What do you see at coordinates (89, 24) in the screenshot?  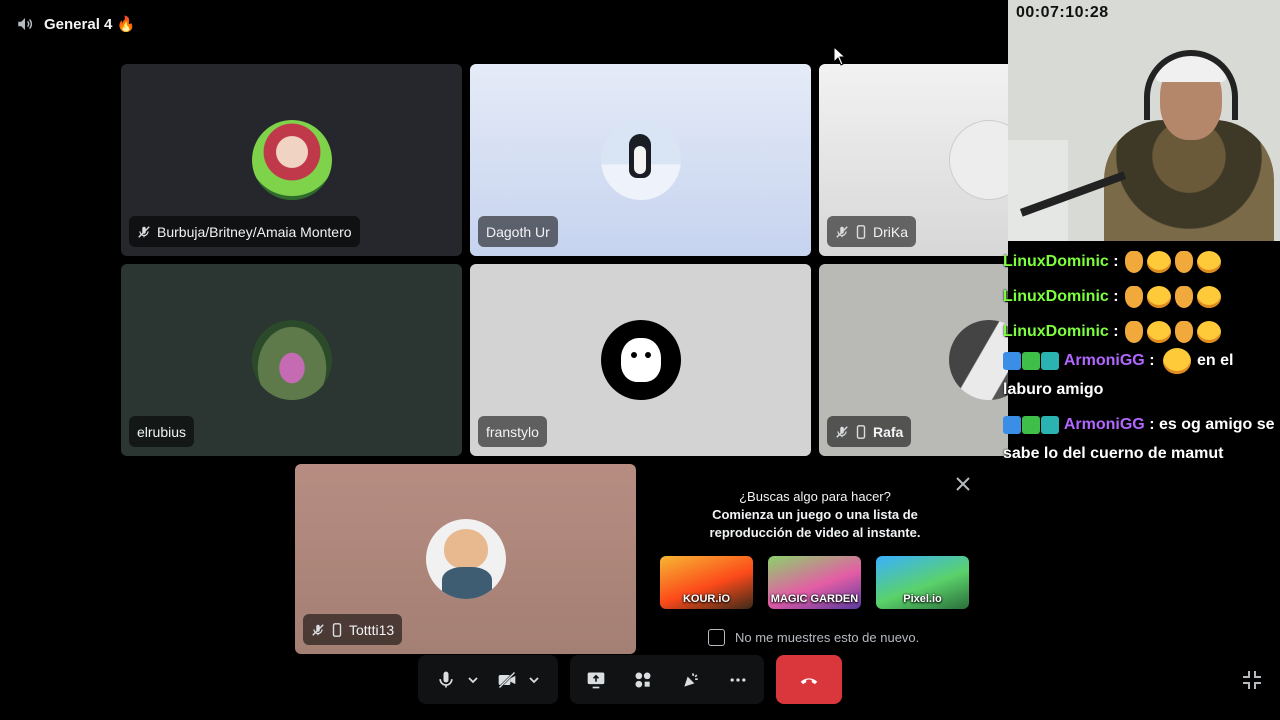 I see `channel-name: General 4 🔥` at bounding box center [89, 24].